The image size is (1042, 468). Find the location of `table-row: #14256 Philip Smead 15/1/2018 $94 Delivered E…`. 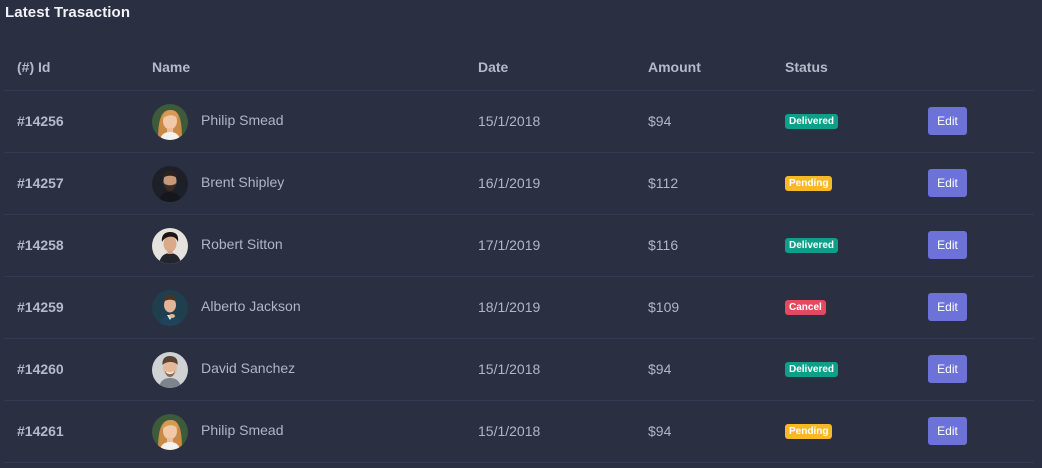

table-row: #14256 Philip Smead 15/1/2018 $94 Delivered E… is located at coordinates (519, 122).